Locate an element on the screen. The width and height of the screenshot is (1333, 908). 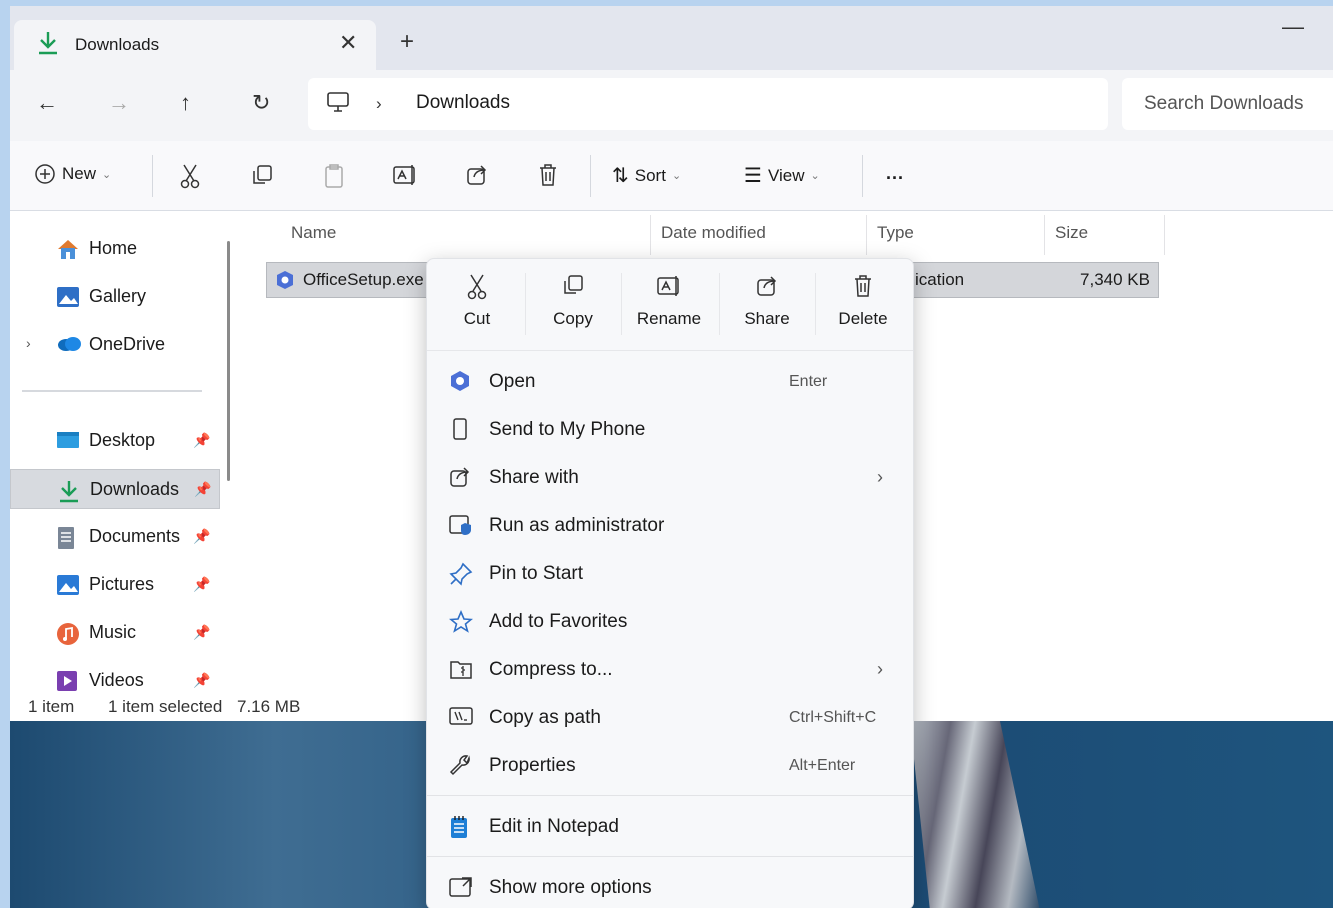
context-delete-button: Delete is located at coordinates (863, 307).